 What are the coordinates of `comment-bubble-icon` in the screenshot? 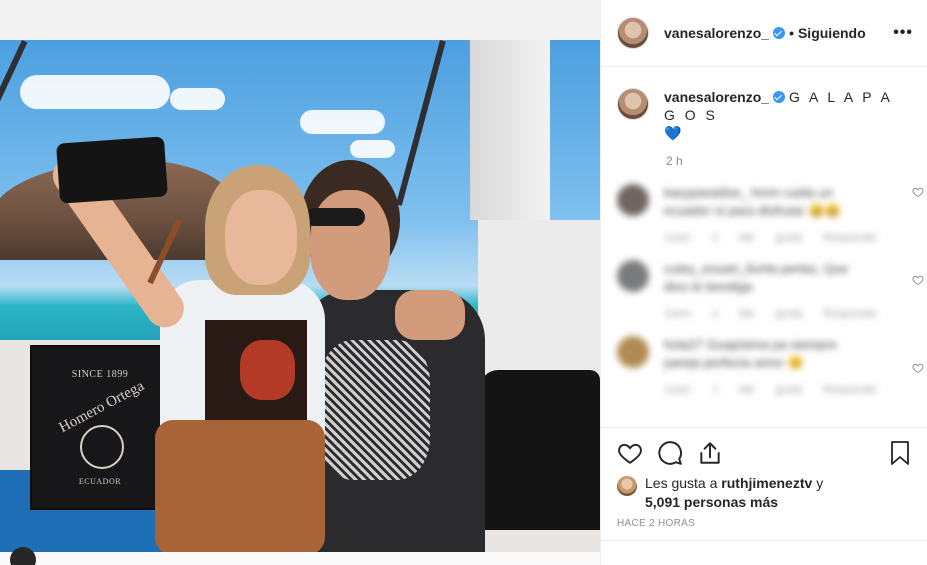 It's located at (670, 453).